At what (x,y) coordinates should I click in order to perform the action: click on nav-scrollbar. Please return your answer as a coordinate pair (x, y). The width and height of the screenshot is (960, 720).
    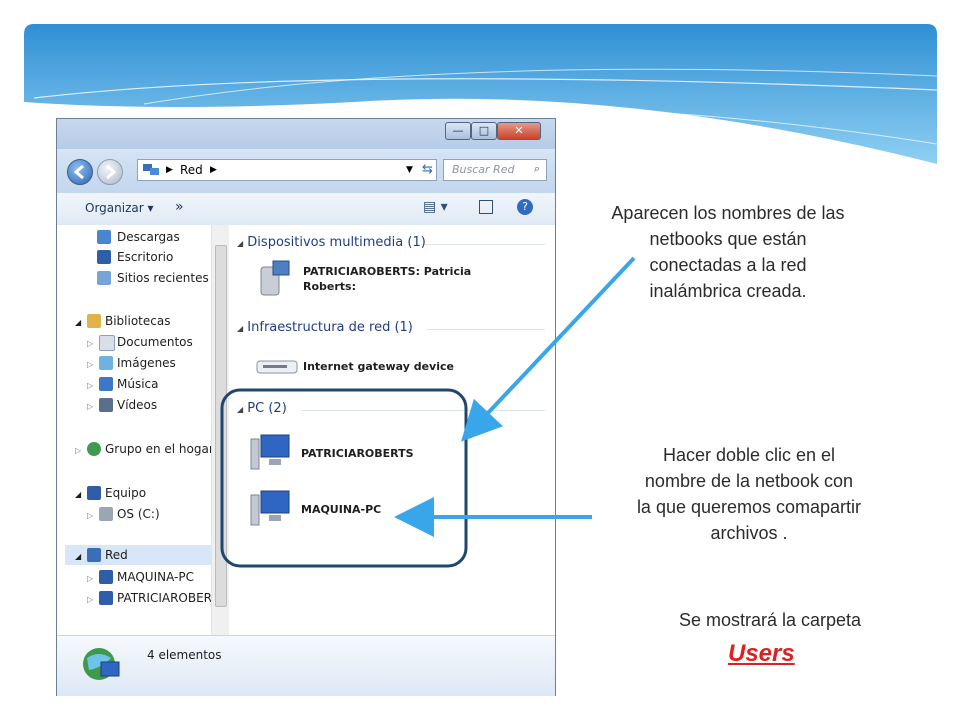
    Looking at the image, I should click on (220, 430).